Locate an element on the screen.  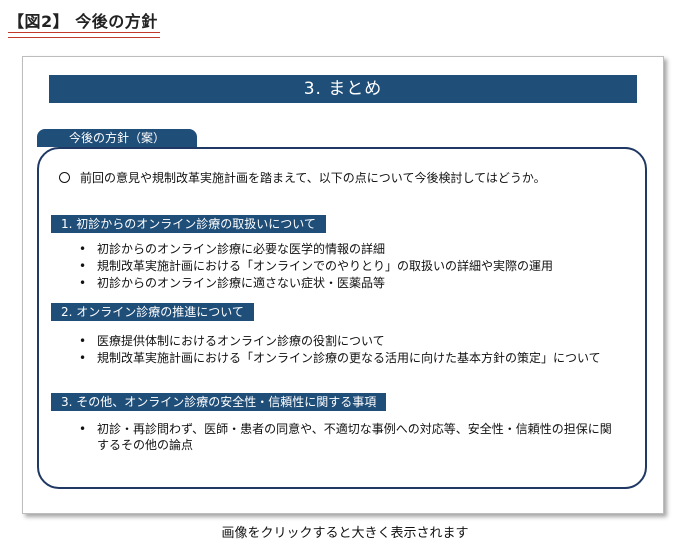
section-heading-1: 1. 初診からのオンライン診療の取扱いについて is located at coordinates (188, 224).